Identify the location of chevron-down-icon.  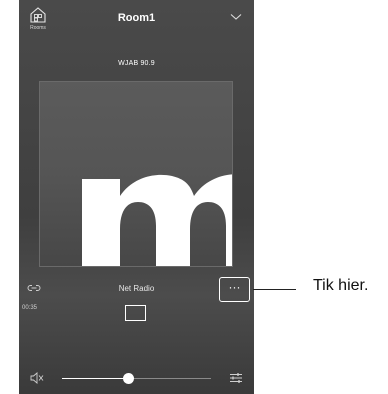
(236, 17).